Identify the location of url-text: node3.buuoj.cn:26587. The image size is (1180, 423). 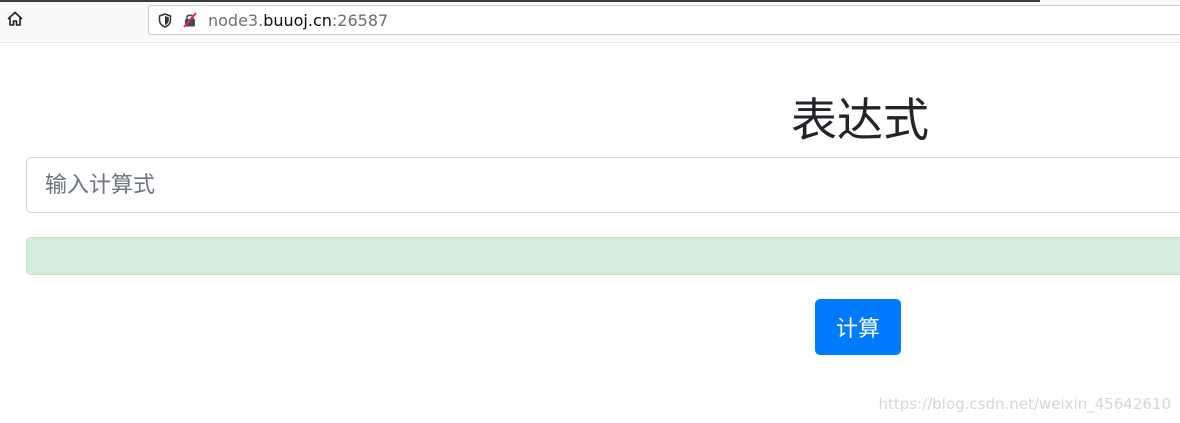
(298, 21).